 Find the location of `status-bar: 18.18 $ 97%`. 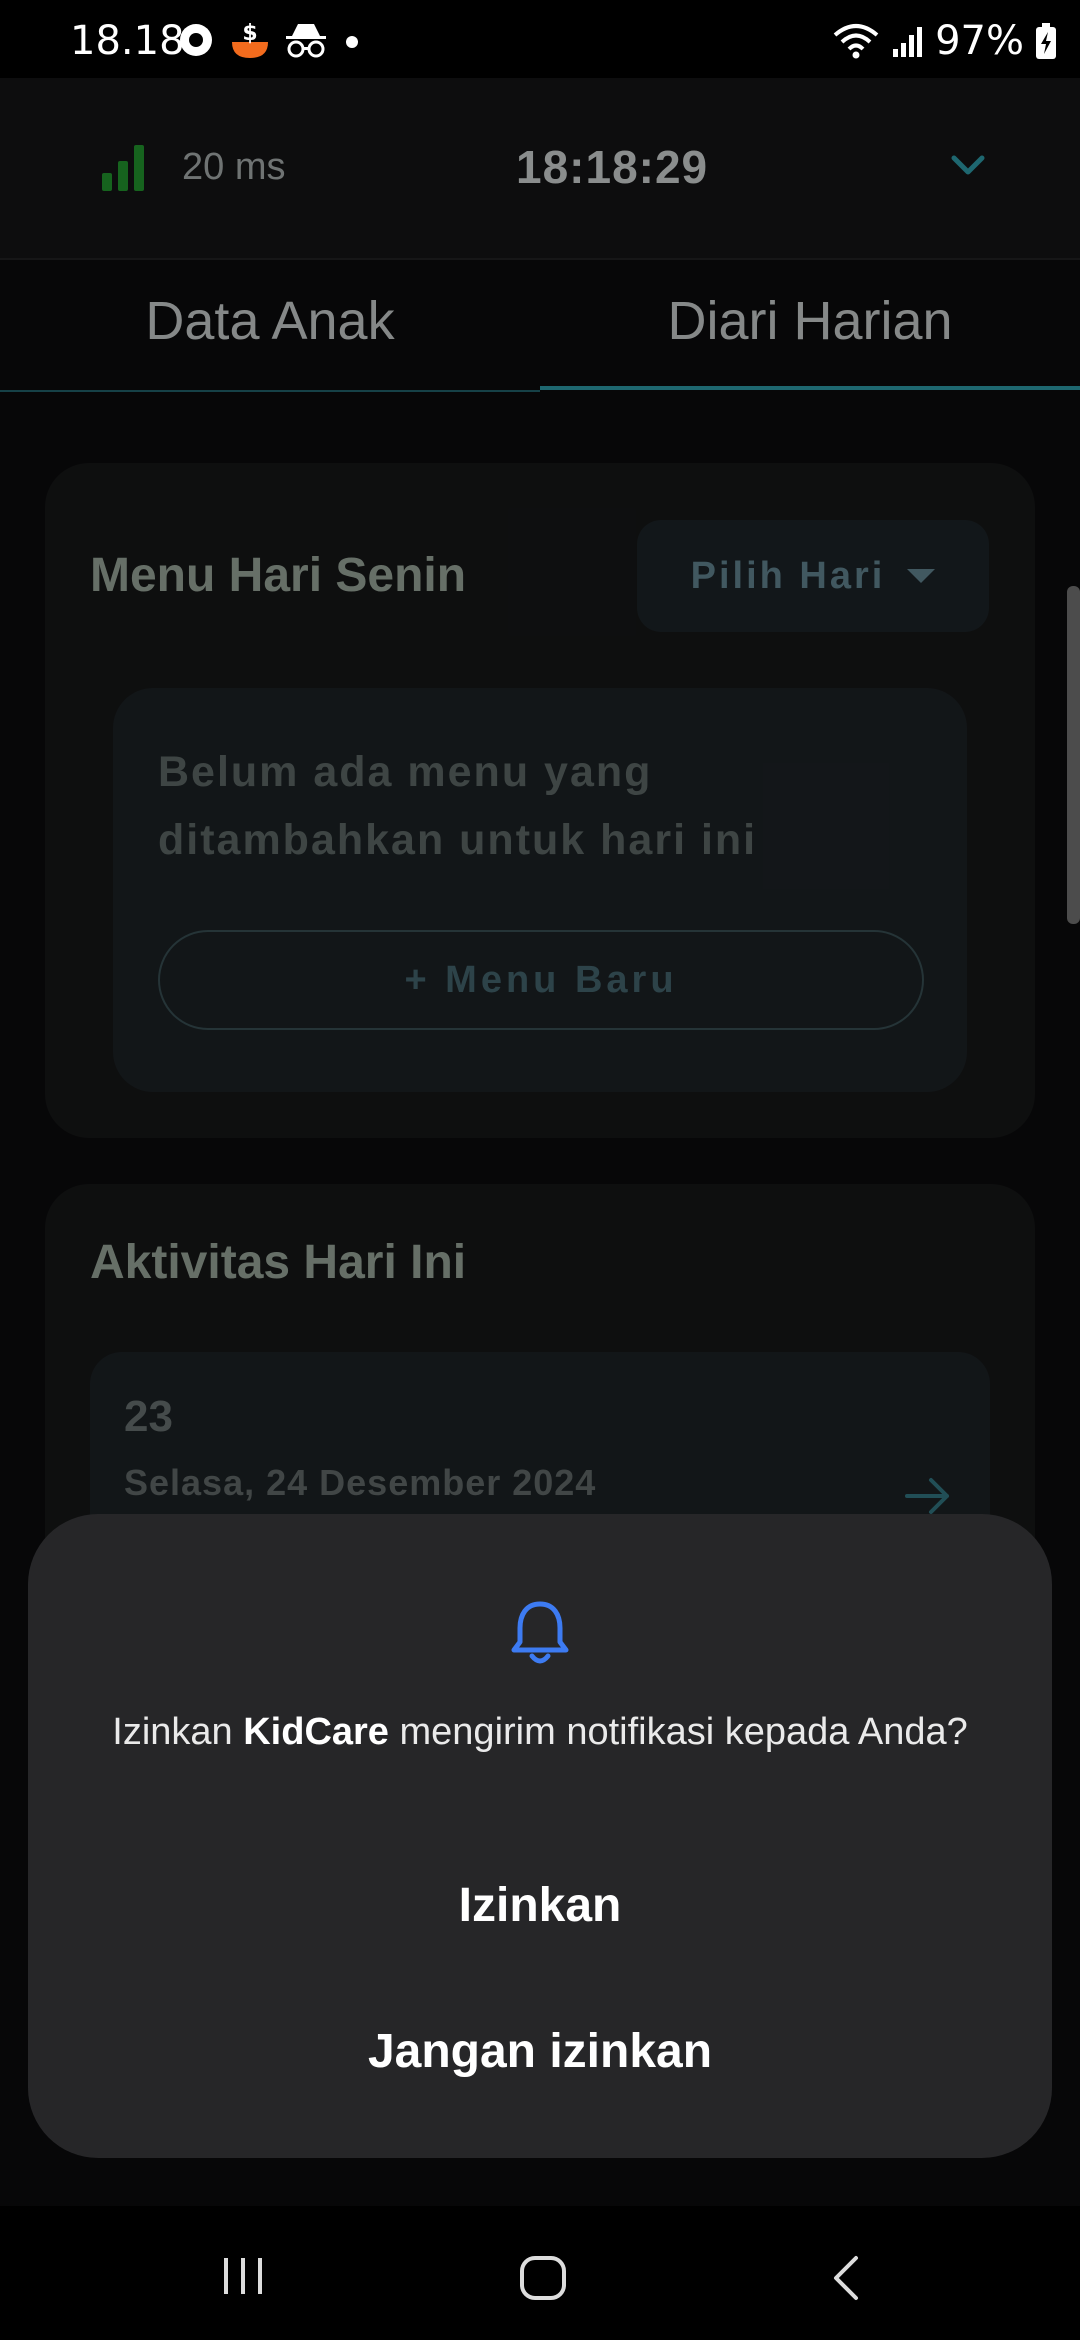

status-bar: 18.18 $ 97% is located at coordinates (540, 39).